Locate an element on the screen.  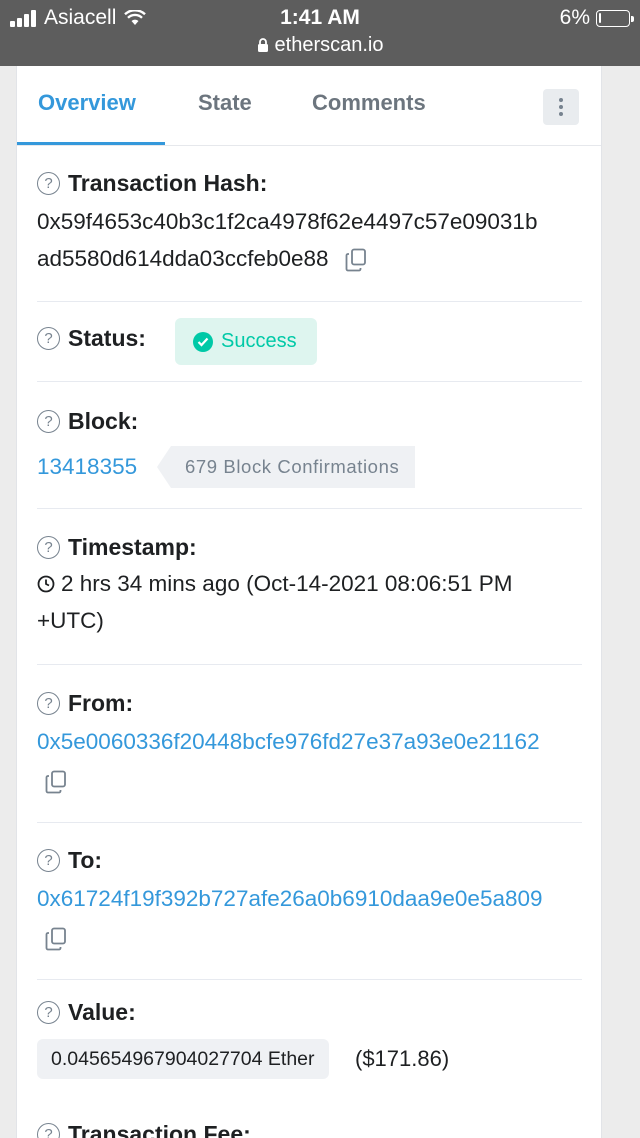
hash-label-row: ? Transaction Hash: is located at coordinates (309, 183).